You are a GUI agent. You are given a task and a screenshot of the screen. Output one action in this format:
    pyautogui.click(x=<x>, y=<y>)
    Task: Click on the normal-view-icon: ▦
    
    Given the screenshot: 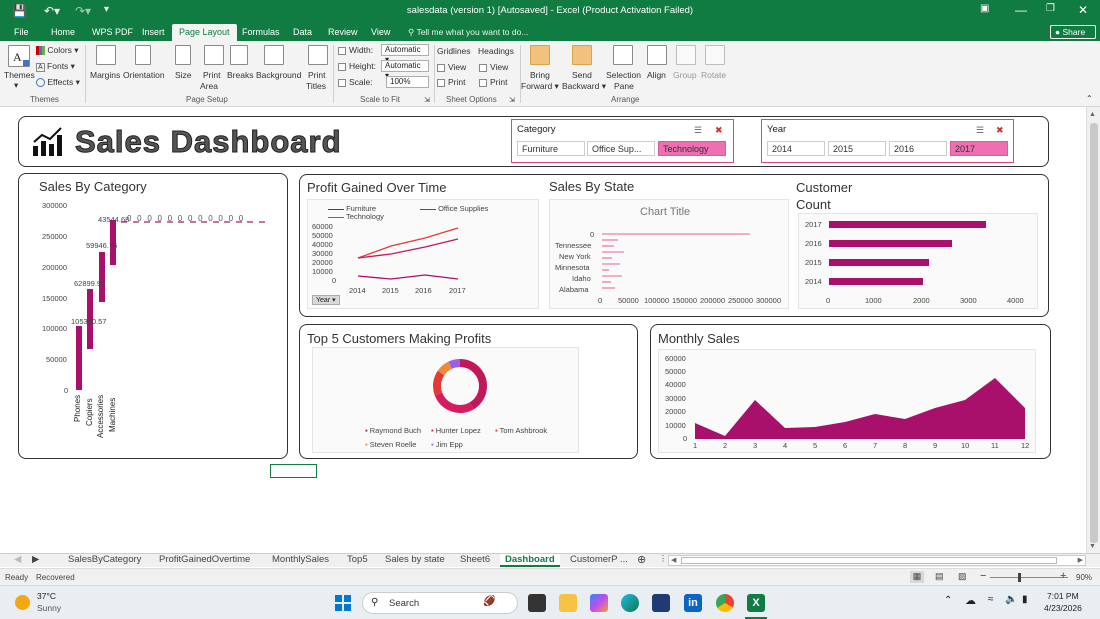 What is the action you would take?
    pyautogui.click(x=917, y=577)
    